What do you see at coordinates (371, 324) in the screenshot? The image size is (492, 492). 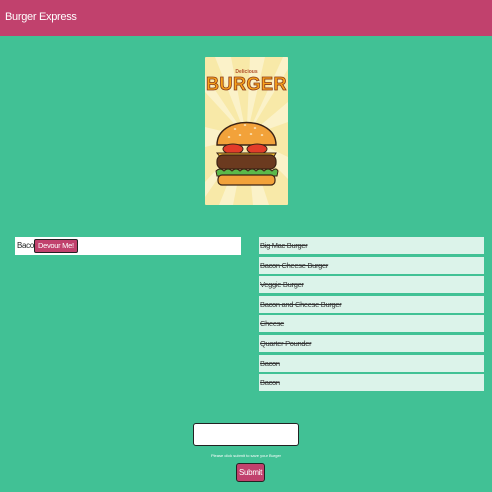 I see `devoured-item: Cheese` at bounding box center [371, 324].